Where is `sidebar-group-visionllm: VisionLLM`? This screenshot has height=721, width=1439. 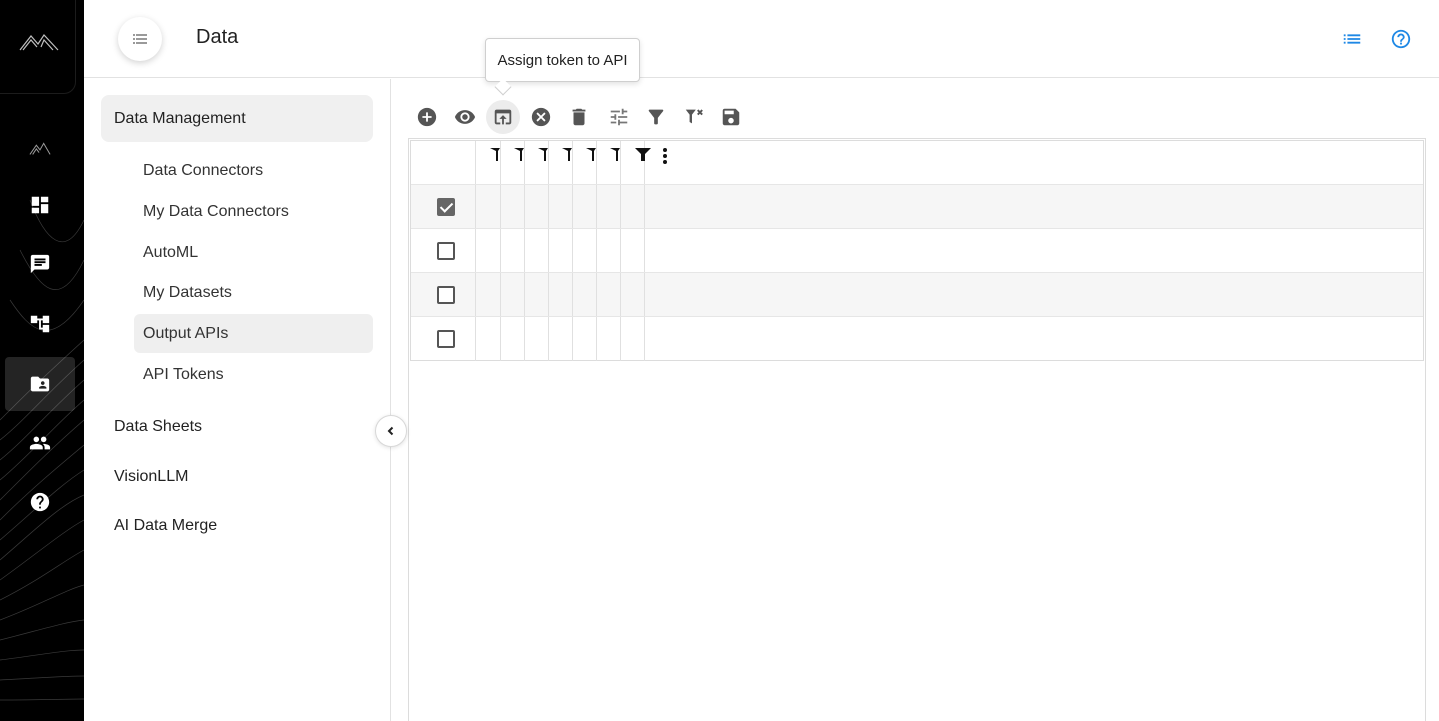
sidebar-group-visionllm: VisionLLM is located at coordinates (237, 476).